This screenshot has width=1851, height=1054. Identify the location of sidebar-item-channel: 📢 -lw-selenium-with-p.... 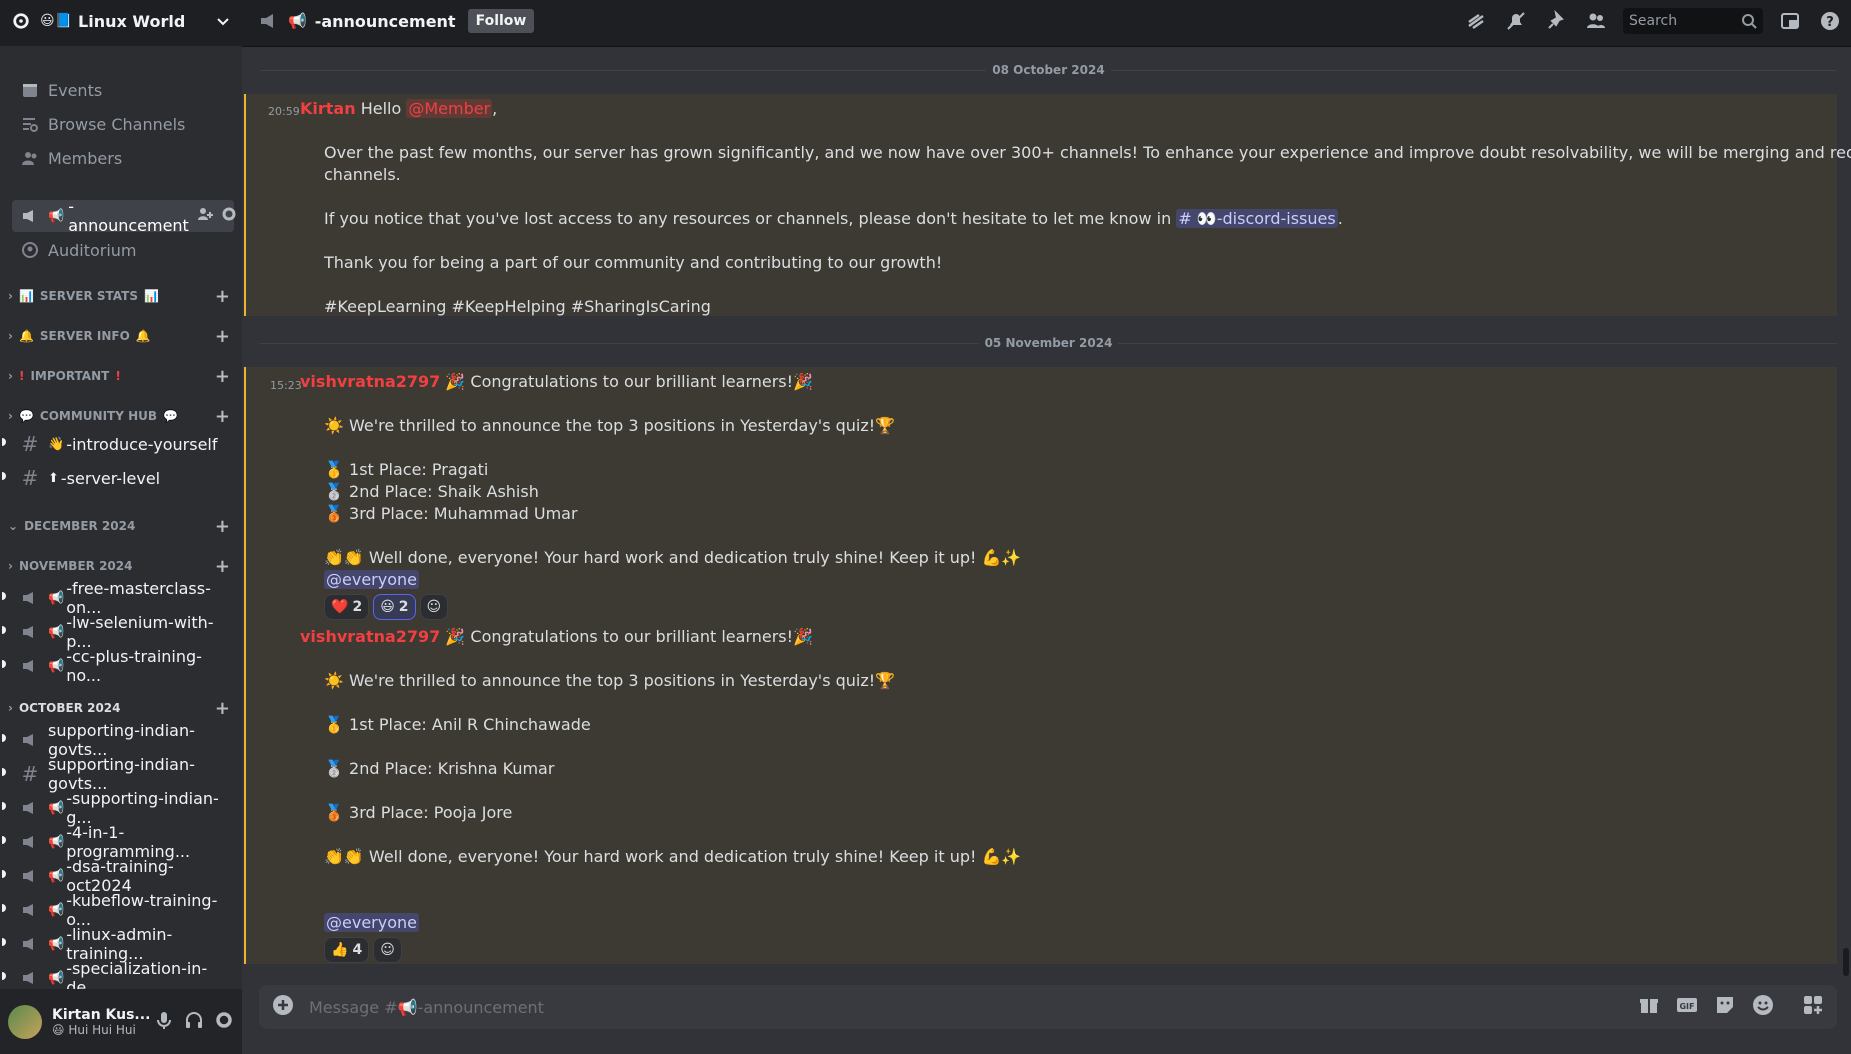
(123, 632).